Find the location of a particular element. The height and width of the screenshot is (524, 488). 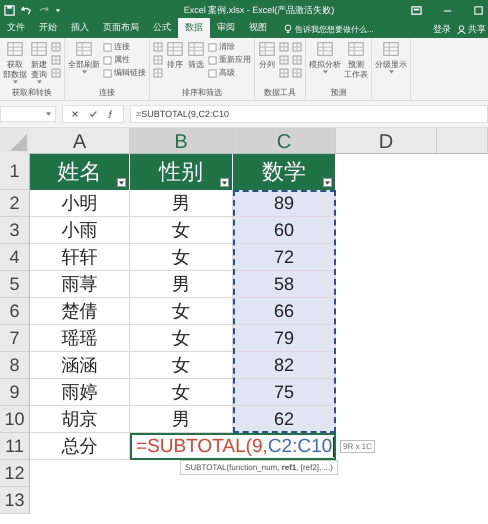

ribbon-tab: 数据 is located at coordinates (194, 28).